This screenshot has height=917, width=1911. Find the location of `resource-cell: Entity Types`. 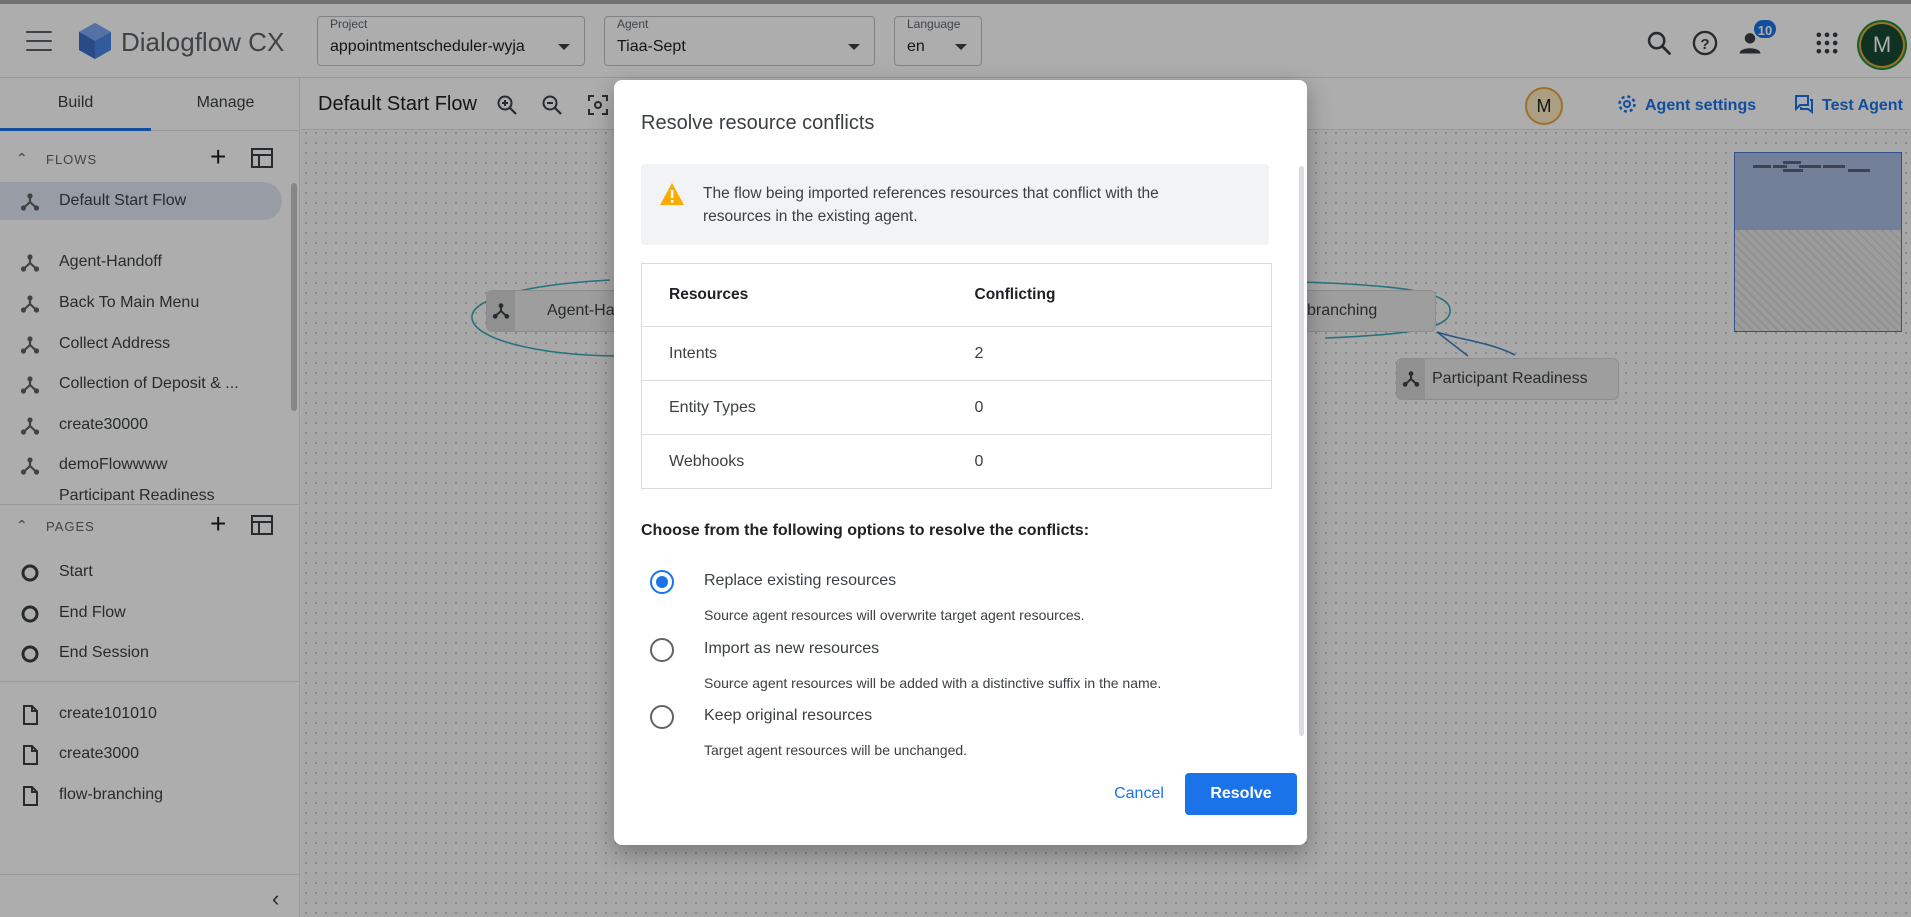

resource-cell: Entity Types is located at coordinates (794, 407).